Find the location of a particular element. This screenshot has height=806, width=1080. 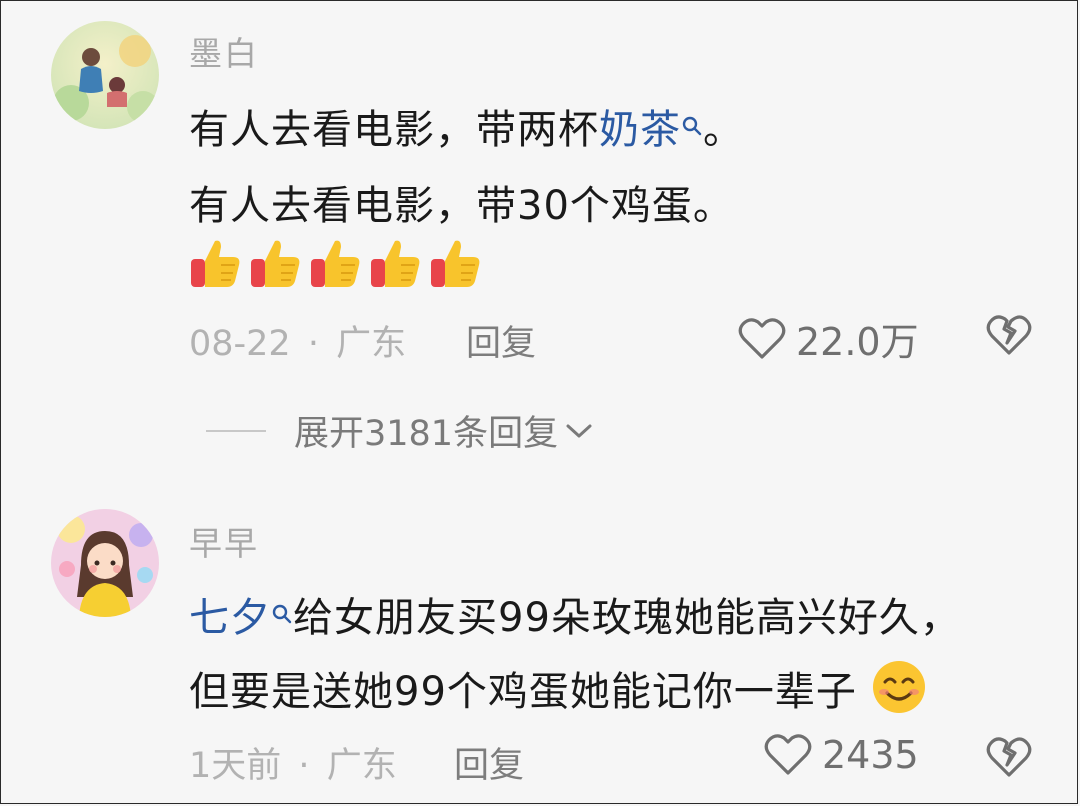

comment-date: 08-22 is located at coordinates (240, 344).